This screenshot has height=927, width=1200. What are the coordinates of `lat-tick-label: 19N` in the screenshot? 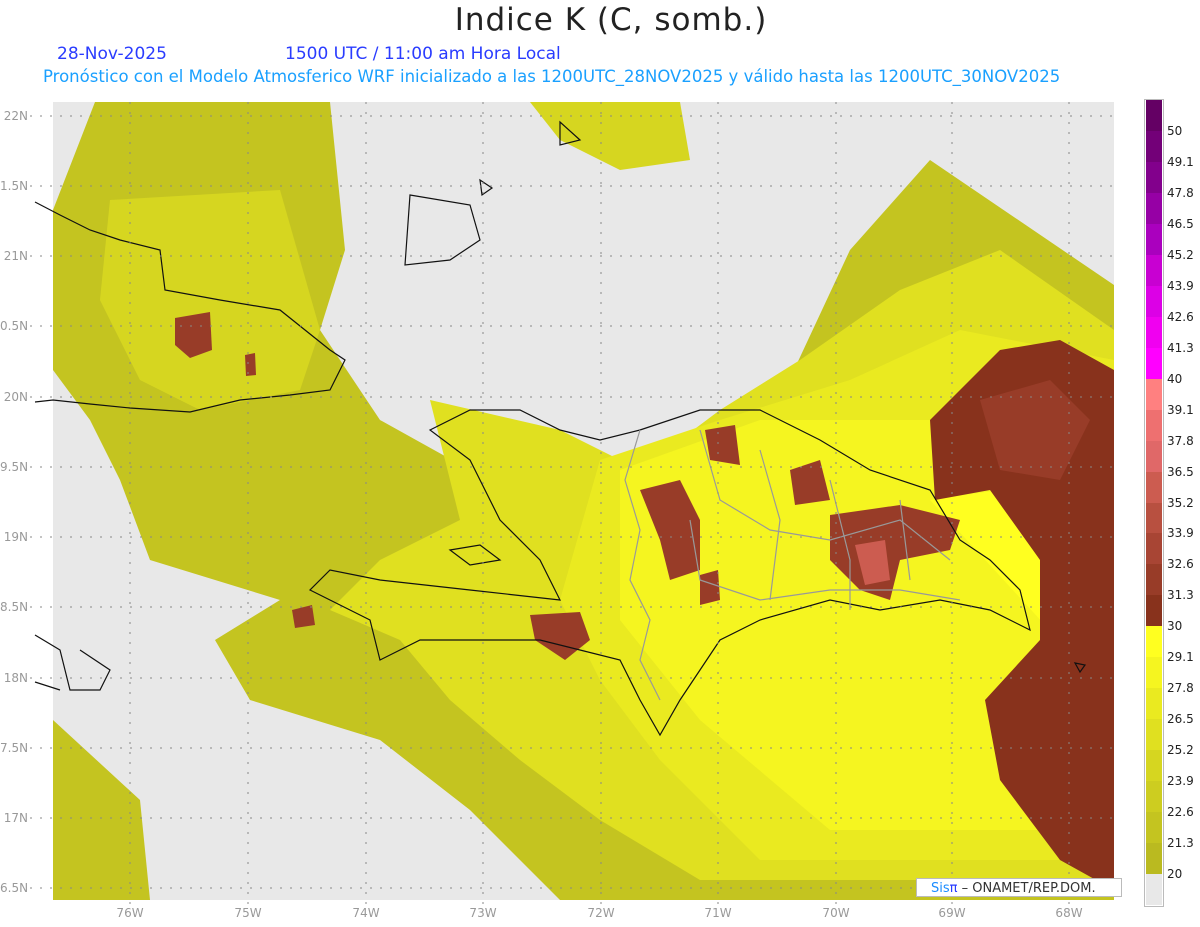 It's located at (15, 537).